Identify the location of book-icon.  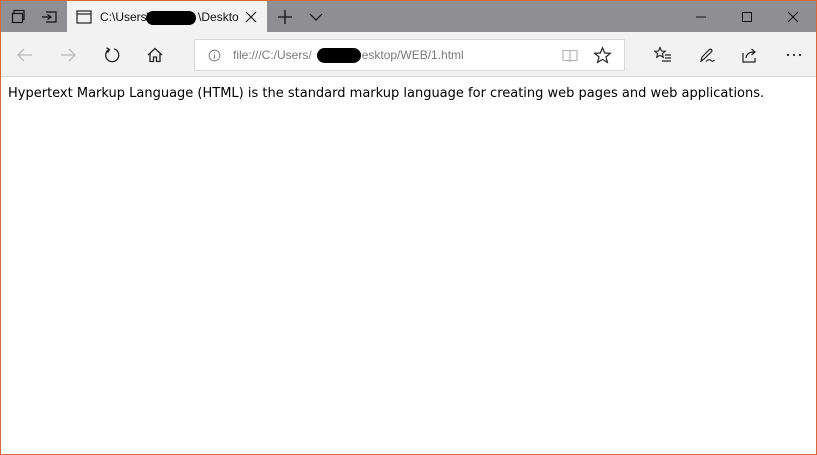
(570, 56).